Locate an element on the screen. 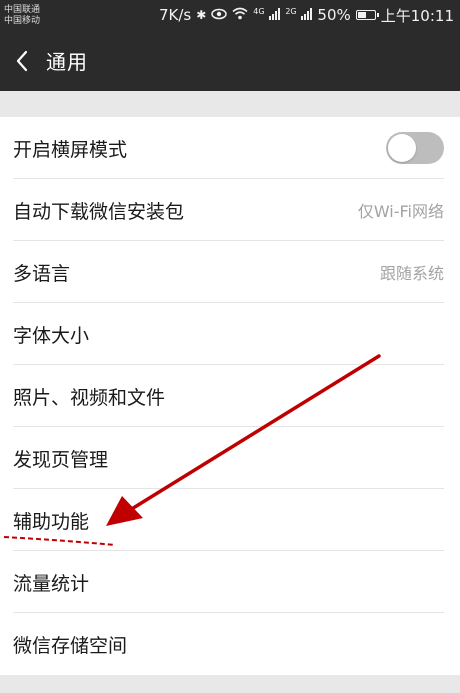 The image size is (460, 693). battery-level is located at coordinates (361, 15).